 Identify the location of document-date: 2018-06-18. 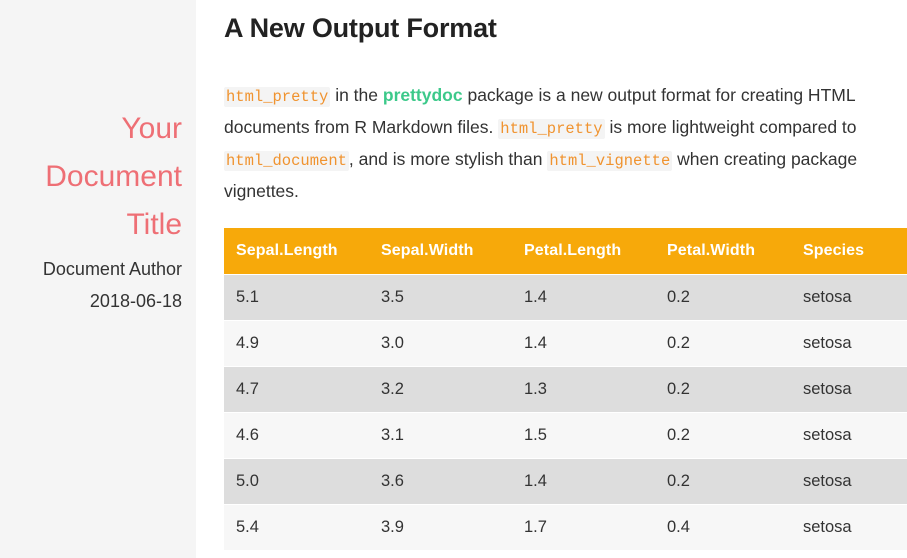
(135, 301).